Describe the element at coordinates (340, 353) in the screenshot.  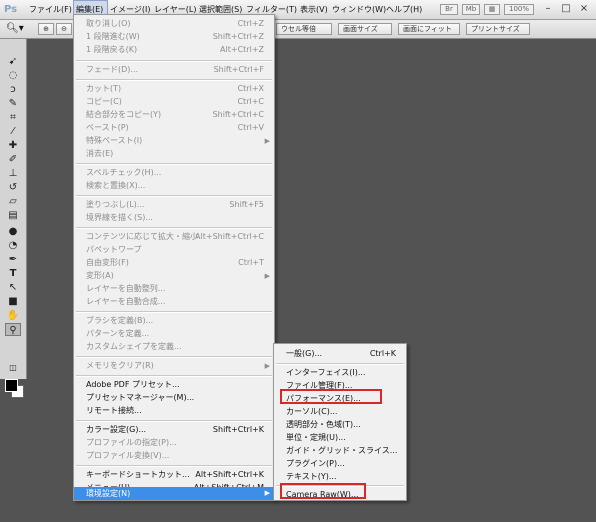
I see `submenu-item-general: 一般(G)... Ctrl+K` at that location.